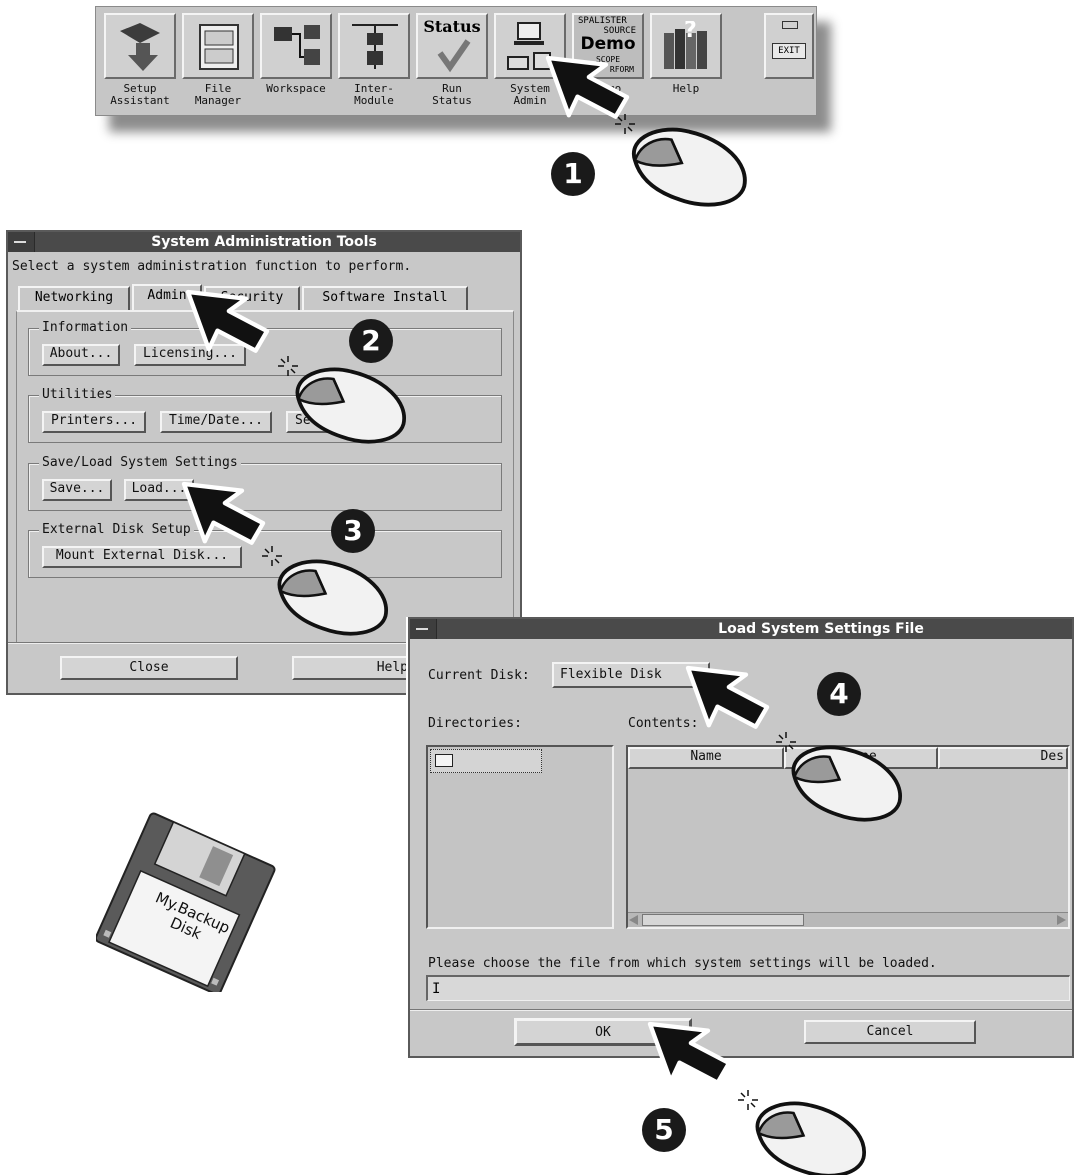 This screenshot has height=1175, width=1074. I want to click on step-badge: 4, so click(839, 694).